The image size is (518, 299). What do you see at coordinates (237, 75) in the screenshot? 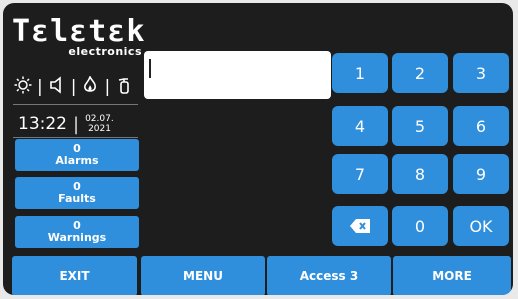
I see `code-input-field` at bounding box center [237, 75].